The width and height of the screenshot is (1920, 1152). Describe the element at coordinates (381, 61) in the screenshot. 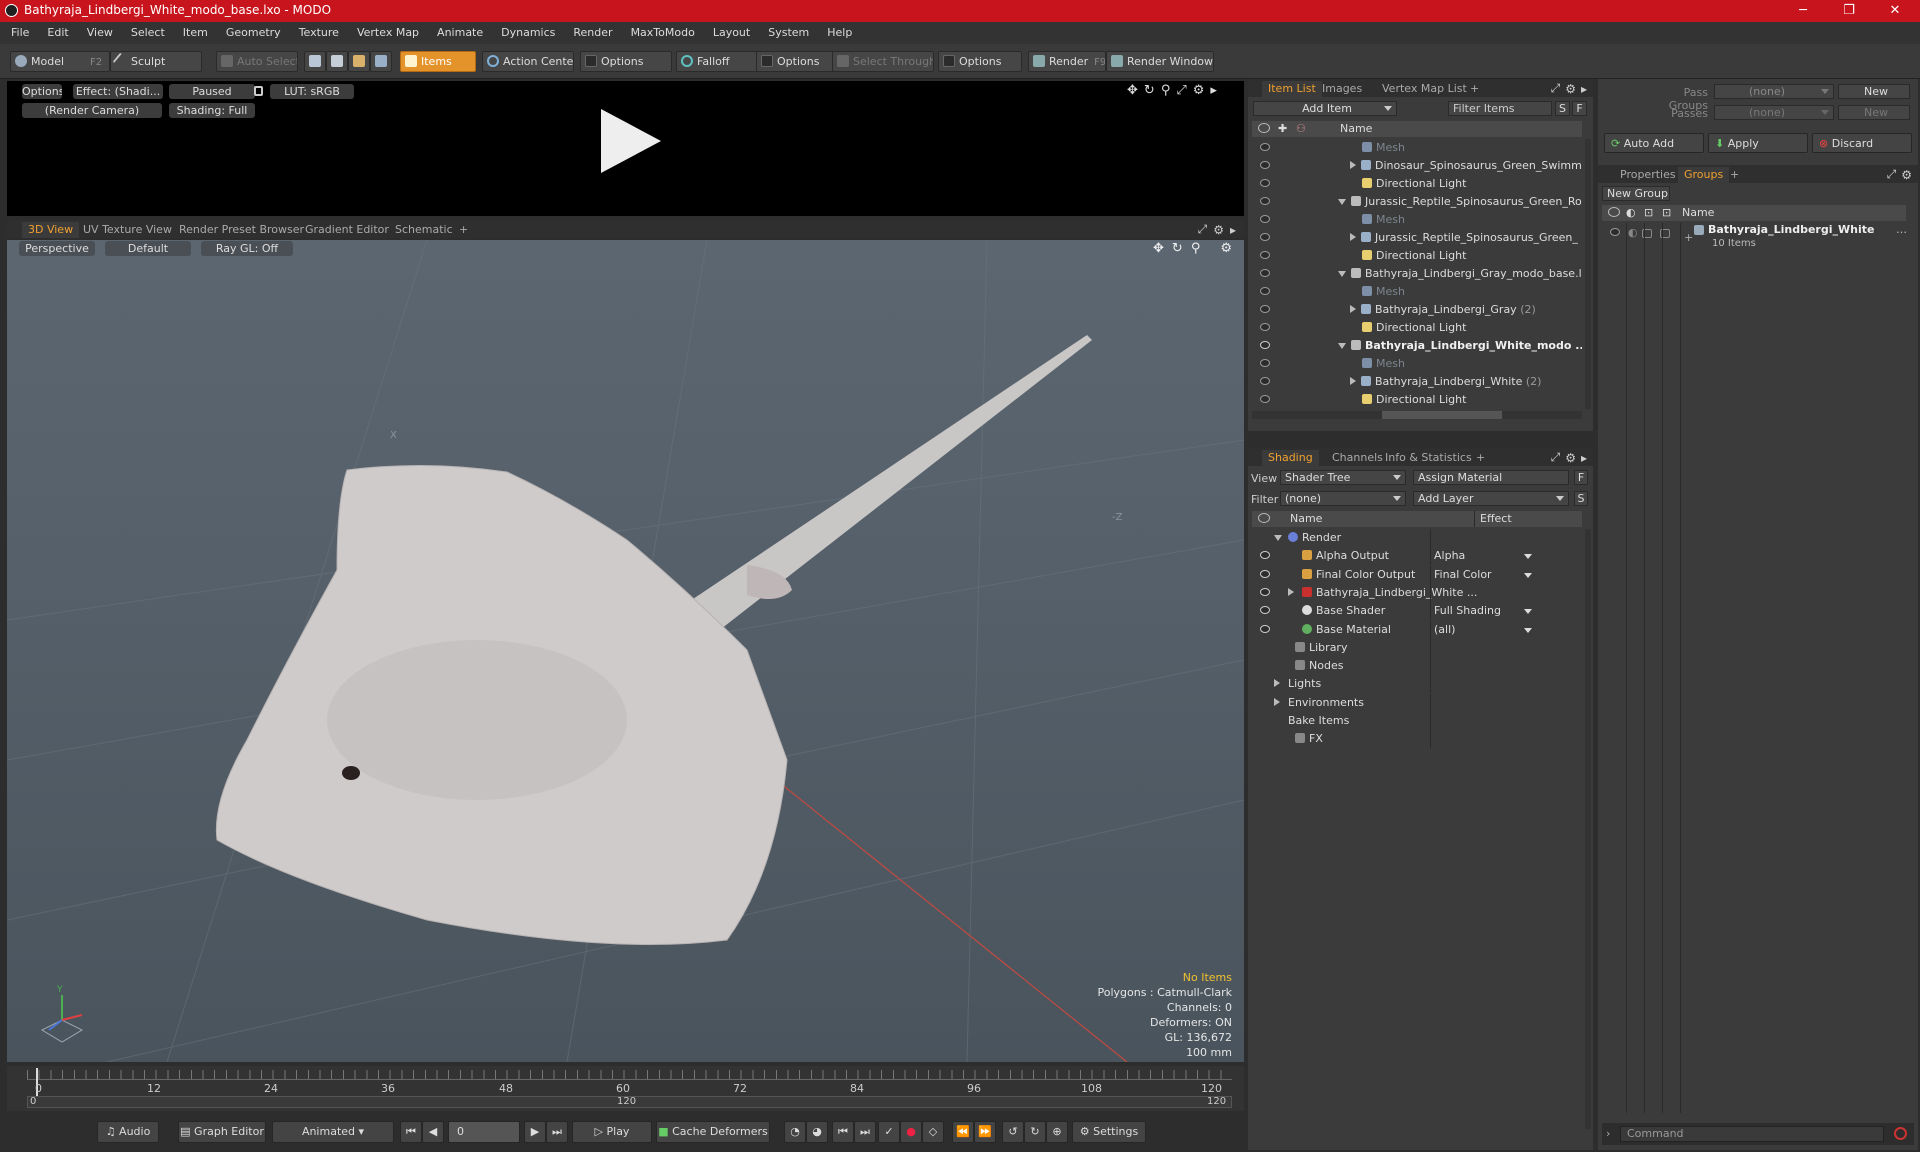

I see `materials-mode-button` at that location.